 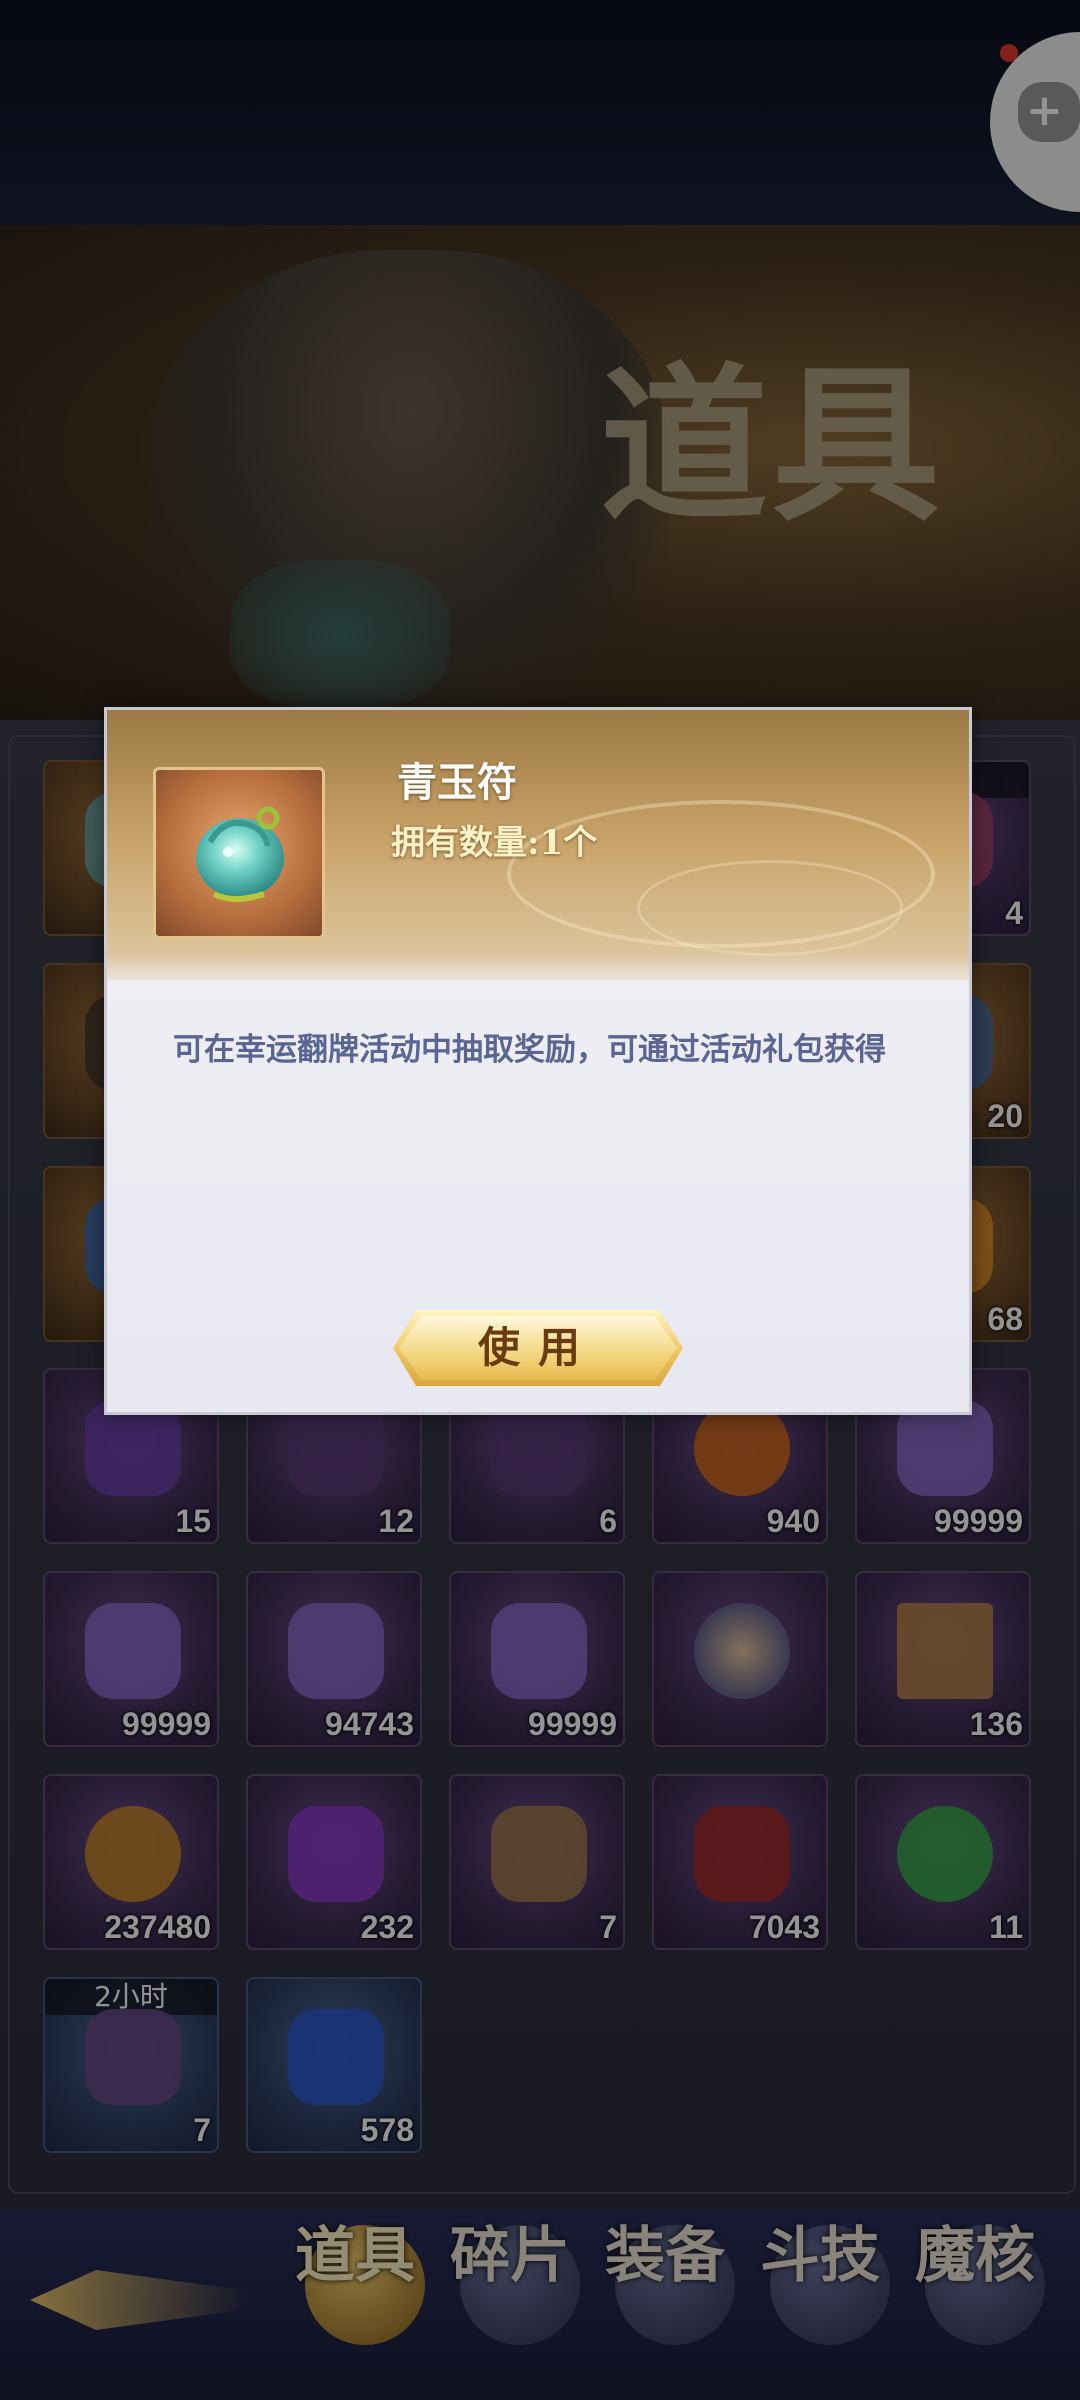 I want to click on use-button: 使用, so click(x=538, y=1348).